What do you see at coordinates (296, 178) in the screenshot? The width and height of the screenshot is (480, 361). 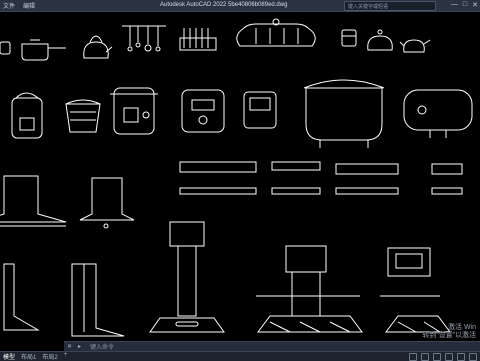 I see `cooktop-2-icon` at bounding box center [296, 178].